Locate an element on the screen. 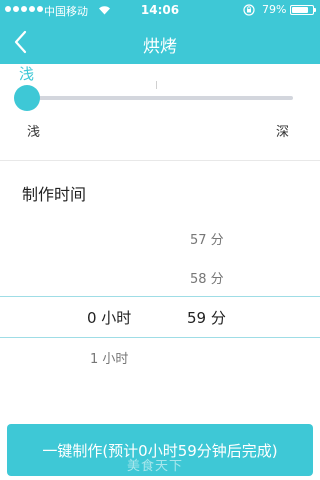  battery-fill is located at coordinates (300, 10).